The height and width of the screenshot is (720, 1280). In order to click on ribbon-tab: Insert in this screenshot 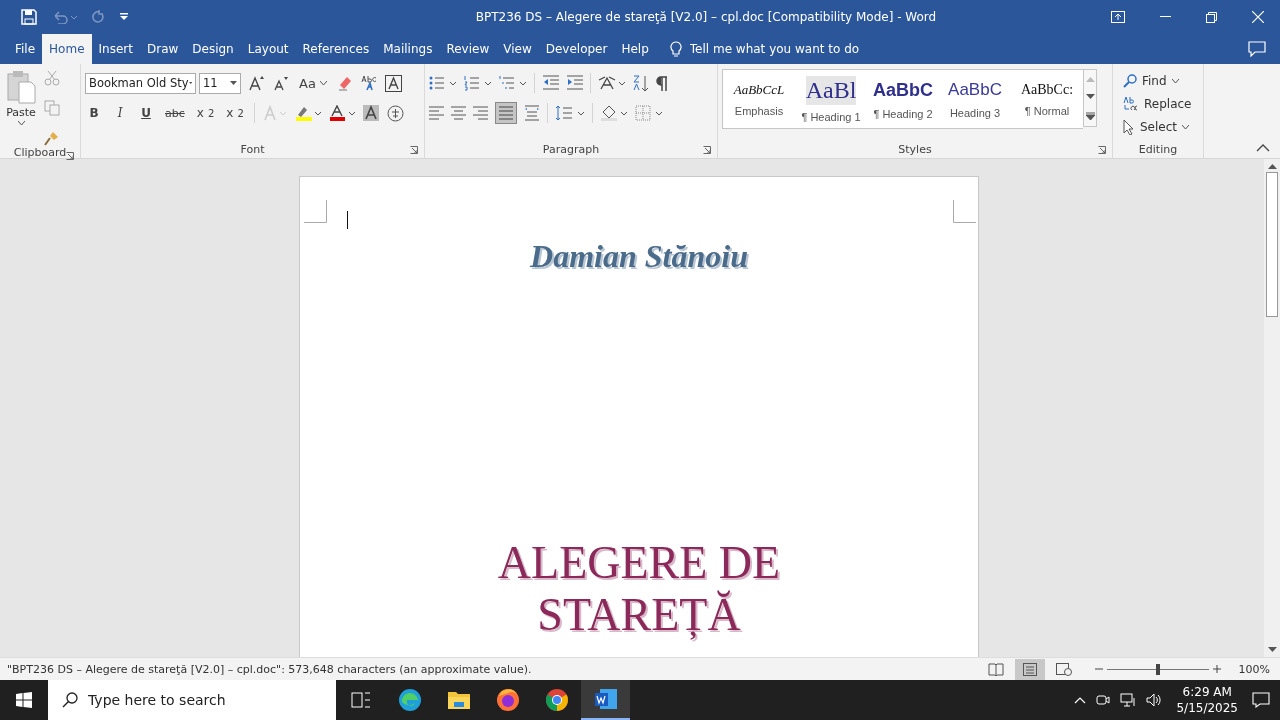, I will do `click(115, 49)`.